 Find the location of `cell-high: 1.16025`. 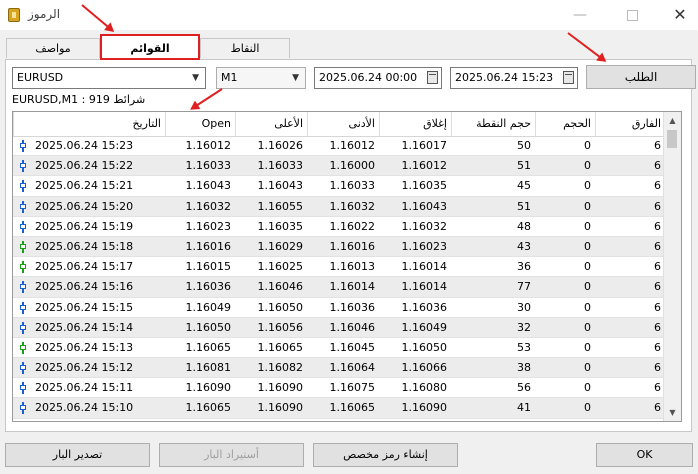

cell-high: 1.16025 is located at coordinates (280, 267).